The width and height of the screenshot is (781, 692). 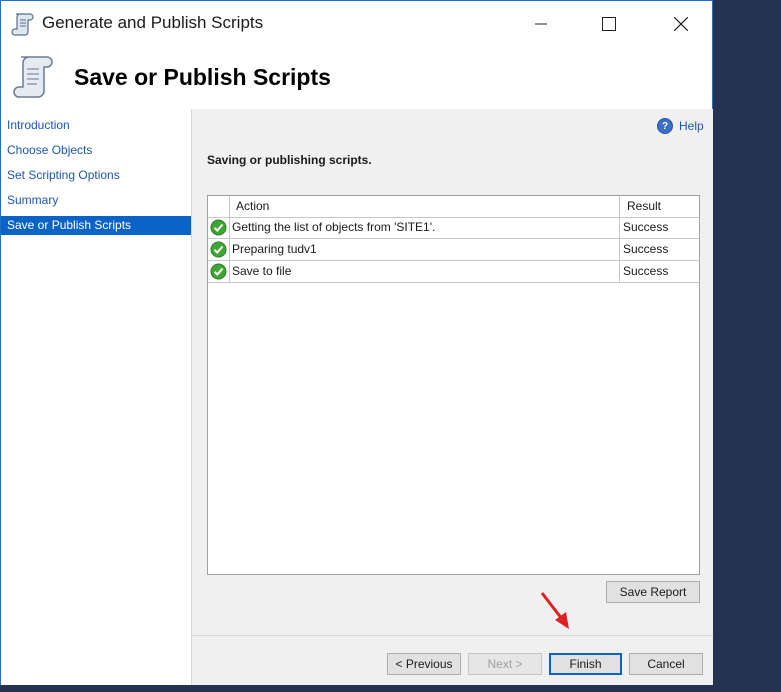 What do you see at coordinates (22, 24) in the screenshot?
I see `script-scroll-icon` at bounding box center [22, 24].